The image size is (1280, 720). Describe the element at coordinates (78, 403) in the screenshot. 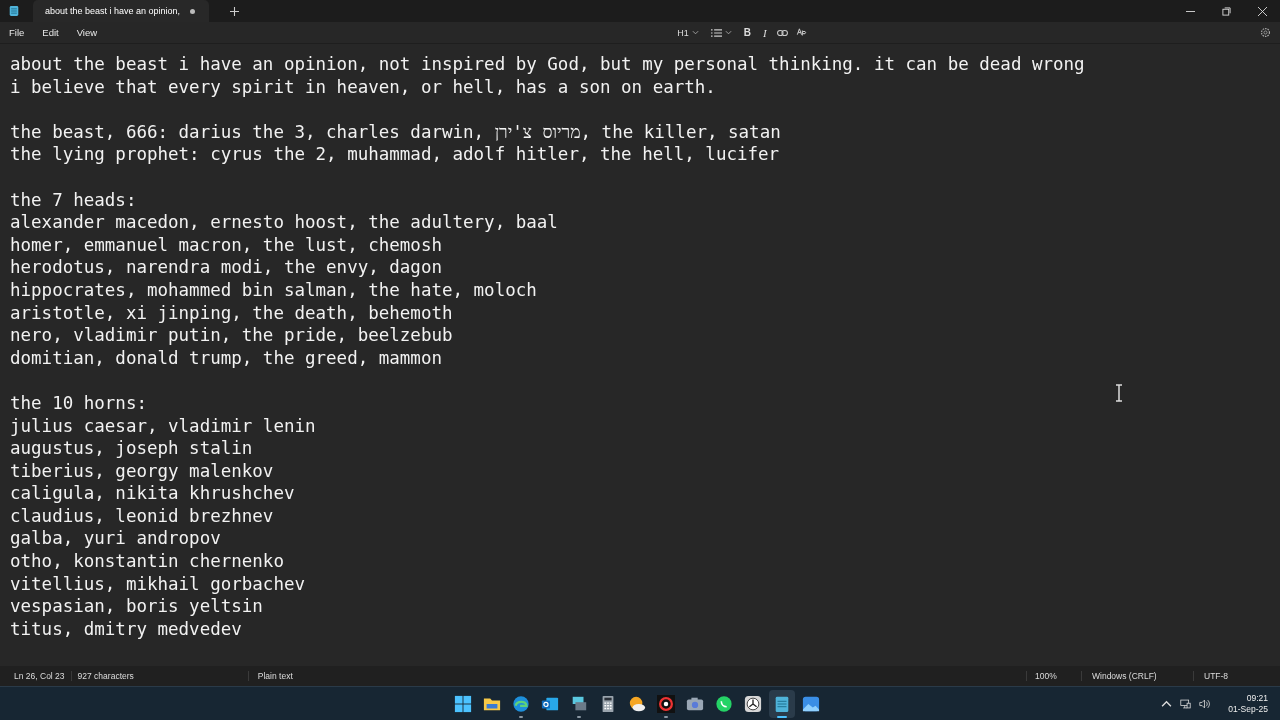

I see `text-line: the 10 horns:` at that location.